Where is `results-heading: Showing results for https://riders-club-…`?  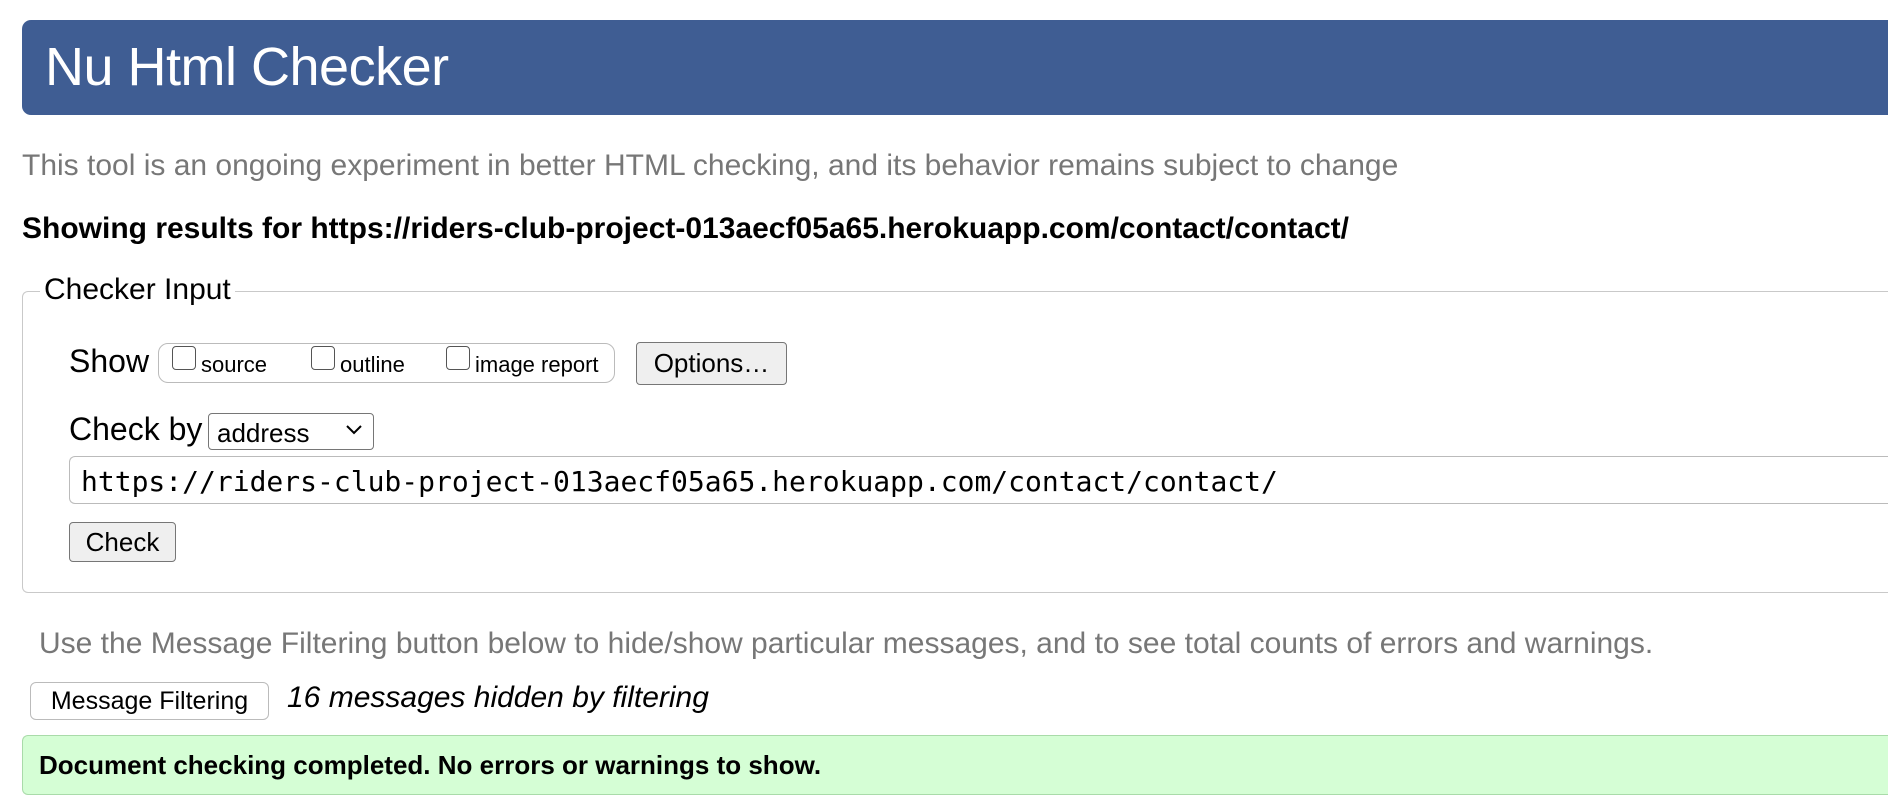 results-heading: Showing results for https://riders-club-… is located at coordinates (685, 228).